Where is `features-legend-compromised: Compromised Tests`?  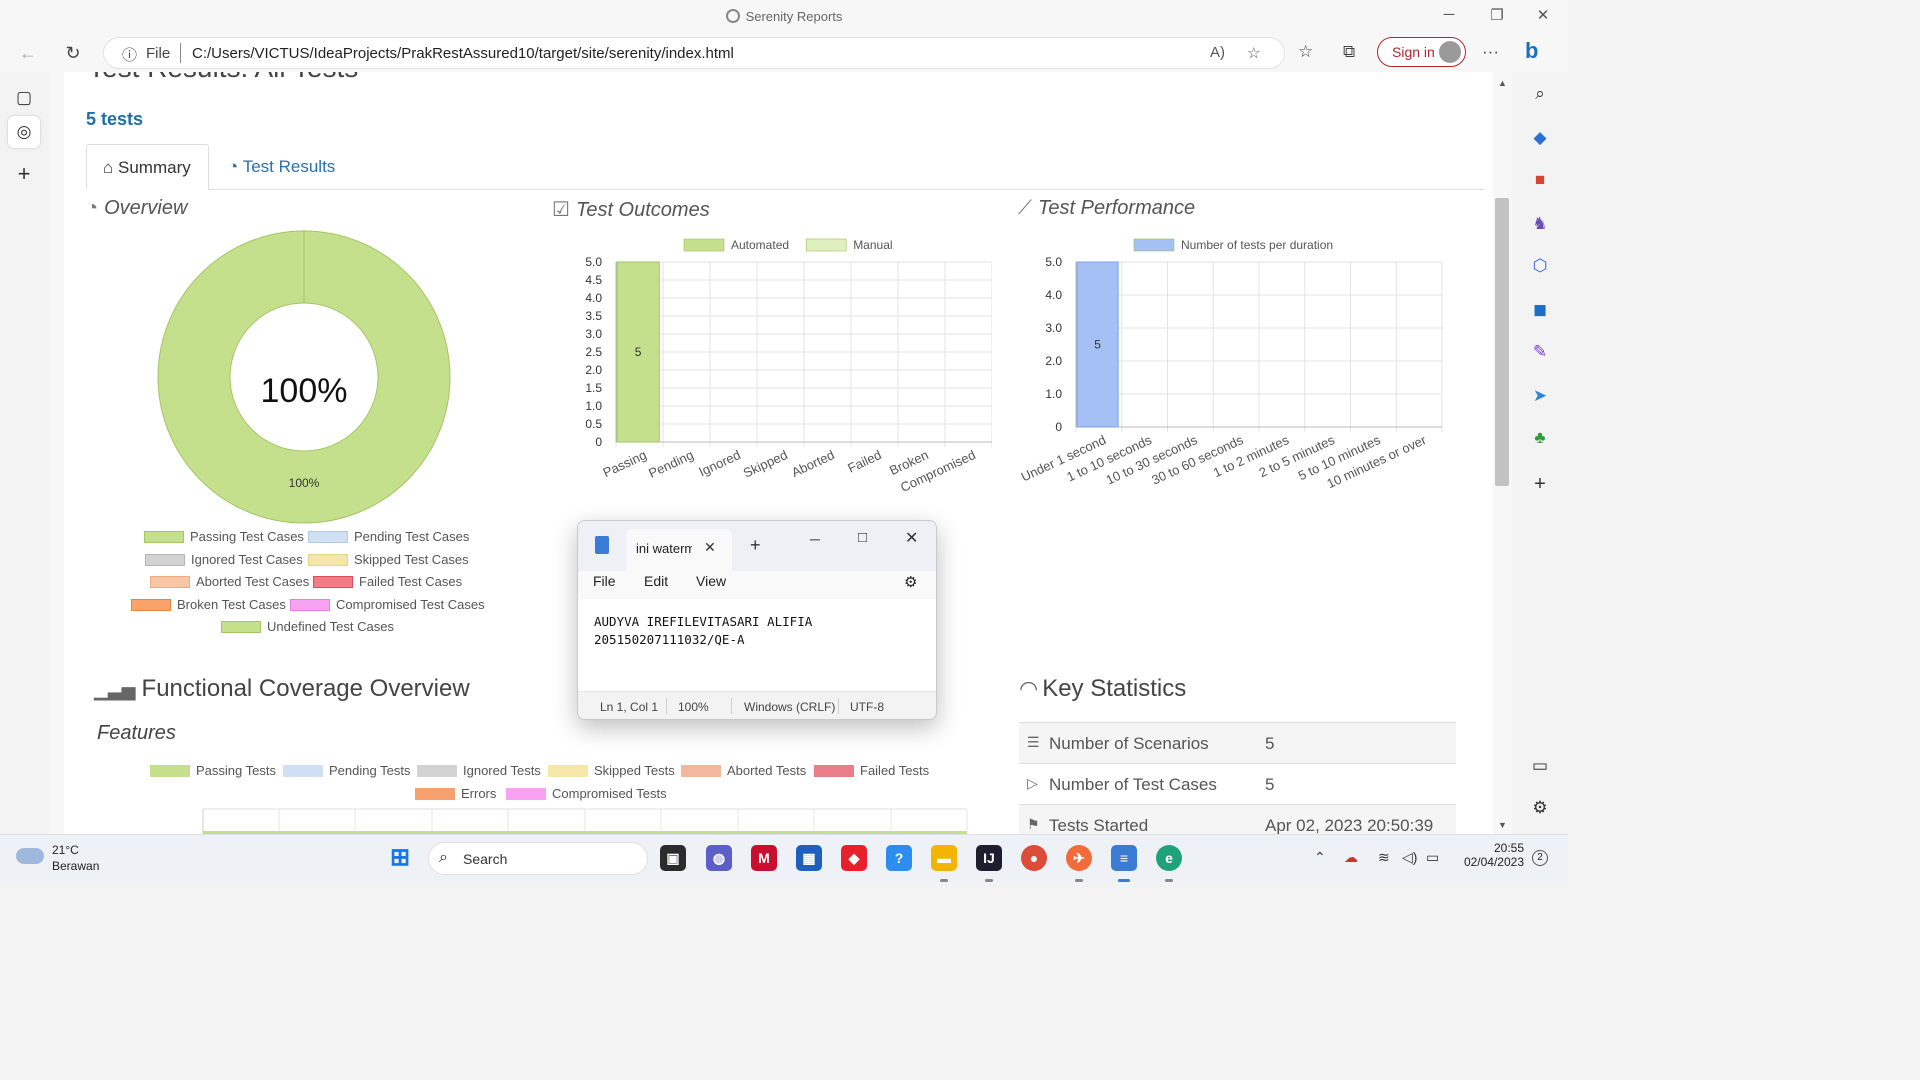
features-legend-compromised: Compromised Tests is located at coordinates (586, 793).